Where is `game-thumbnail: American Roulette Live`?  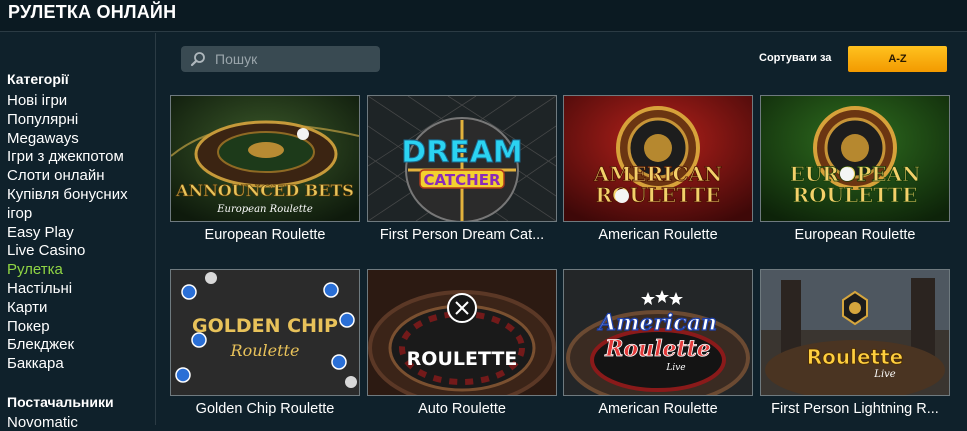 game-thumbnail: American Roulette Live is located at coordinates (658, 332).